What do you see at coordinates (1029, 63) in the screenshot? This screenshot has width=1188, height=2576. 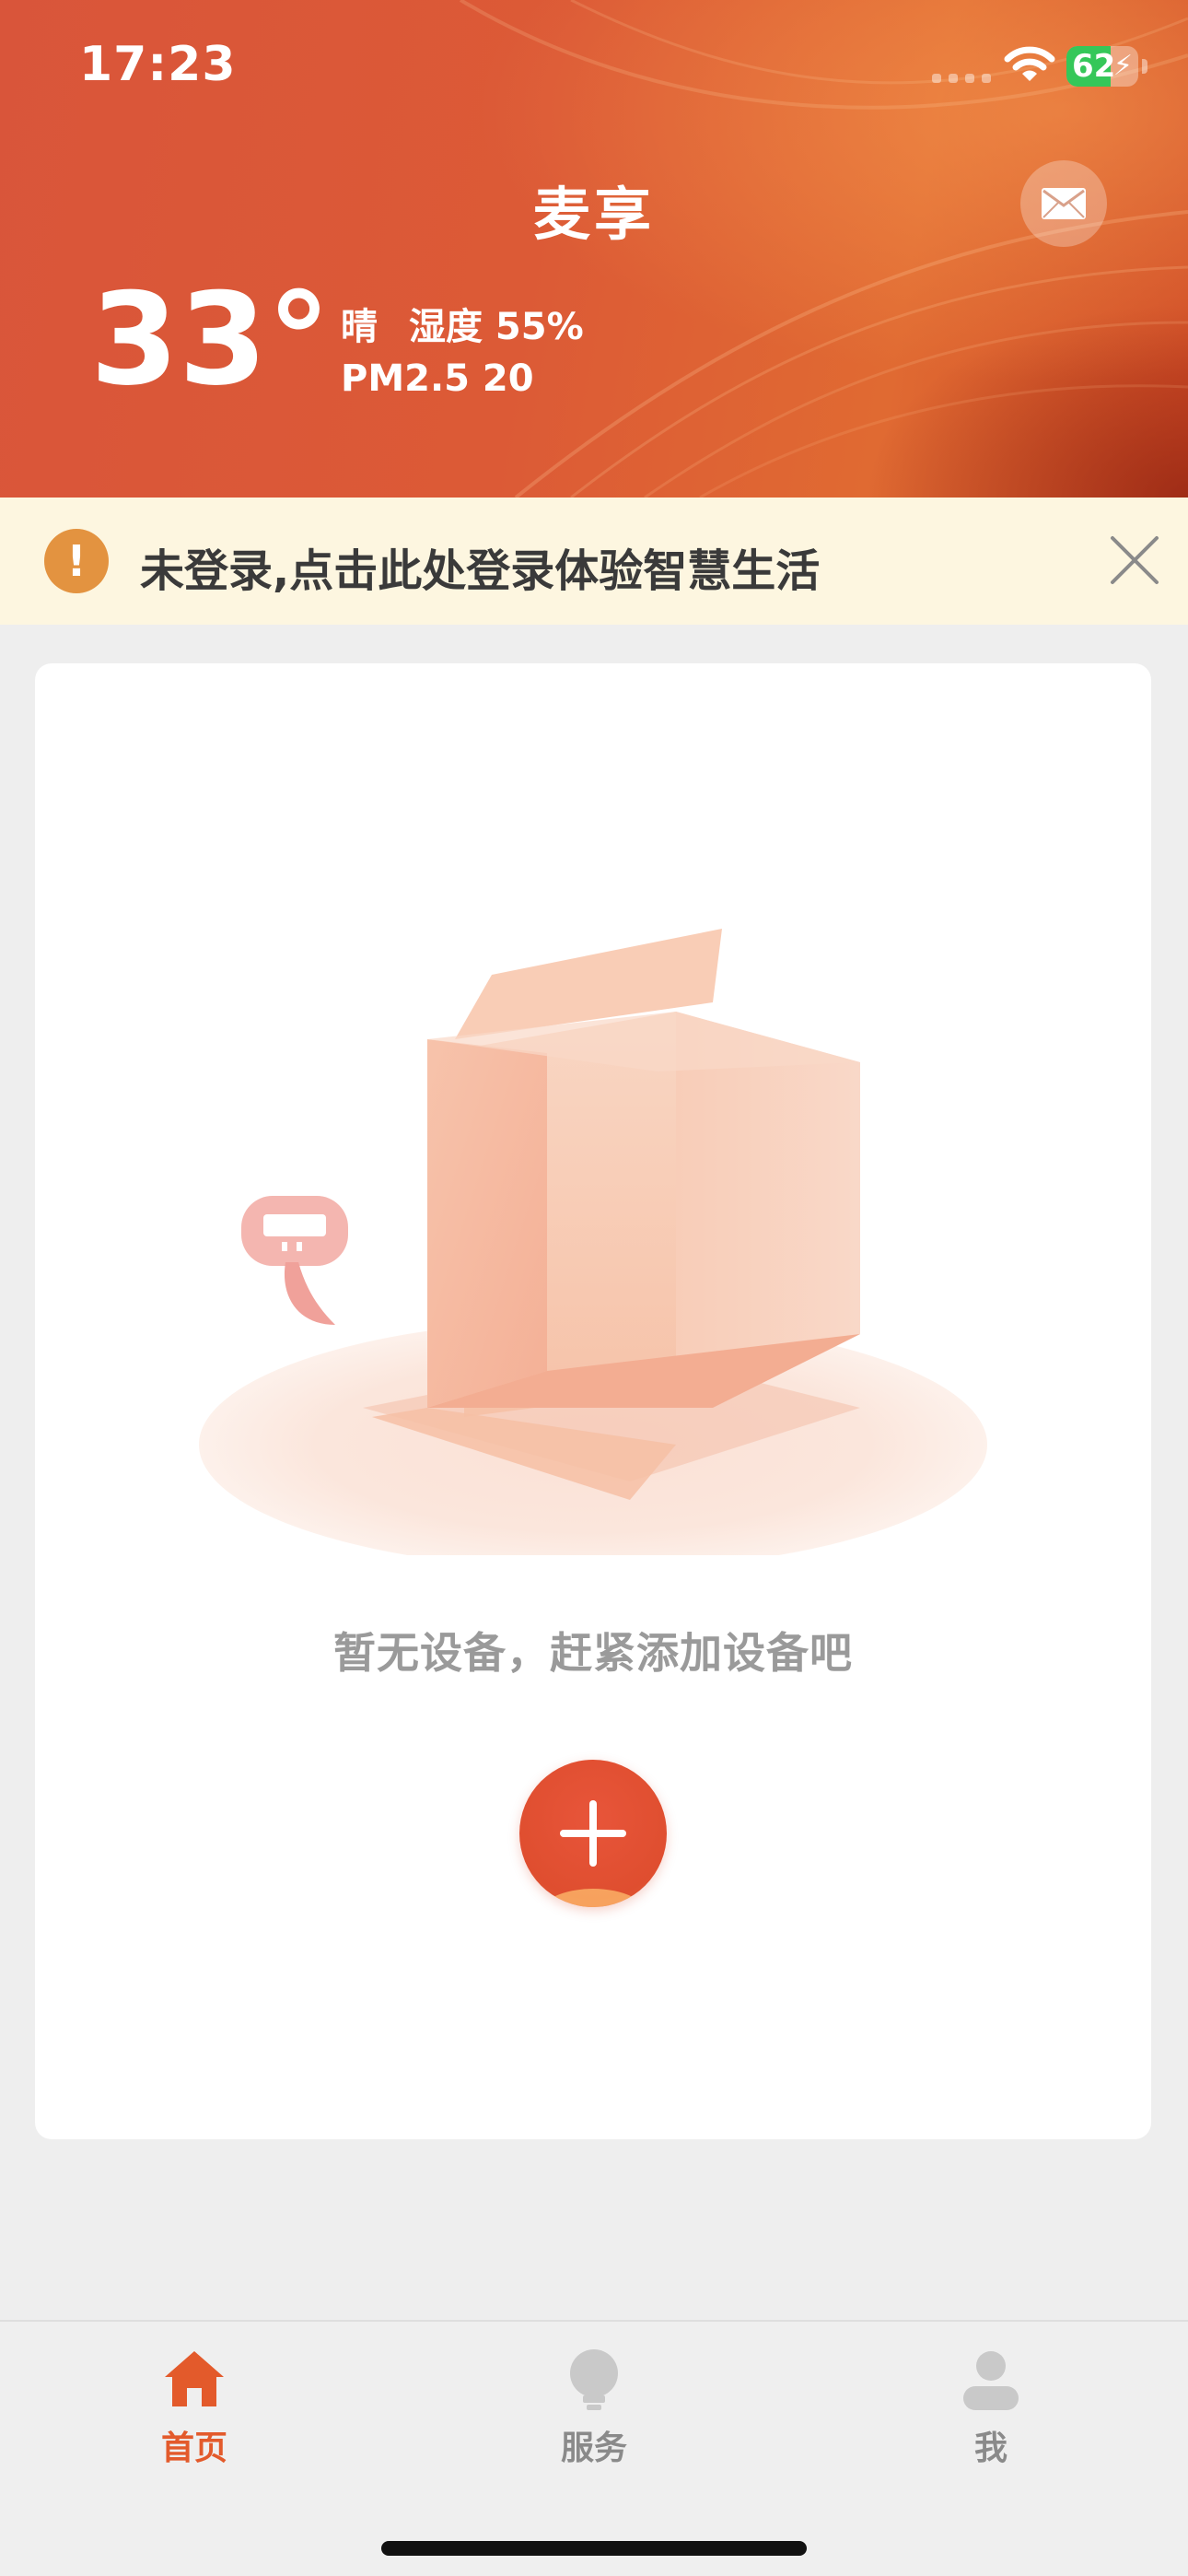 I see `wifi-icon` at bounding box center [1029, 63].